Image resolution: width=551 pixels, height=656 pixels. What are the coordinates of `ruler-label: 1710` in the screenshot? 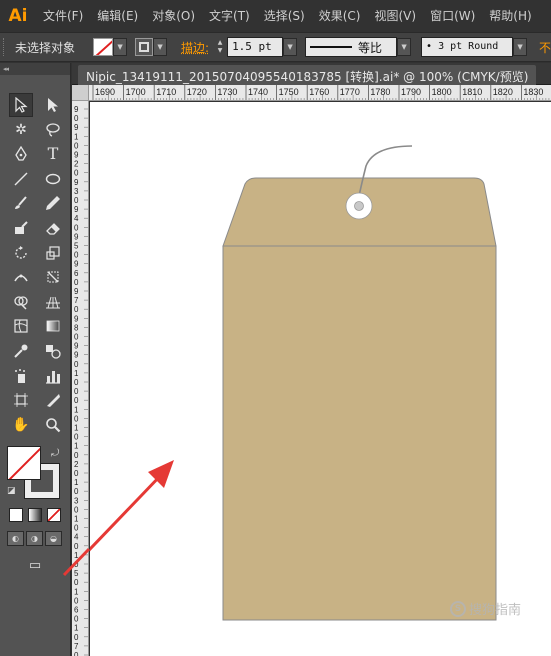 It's located at (166, 92).